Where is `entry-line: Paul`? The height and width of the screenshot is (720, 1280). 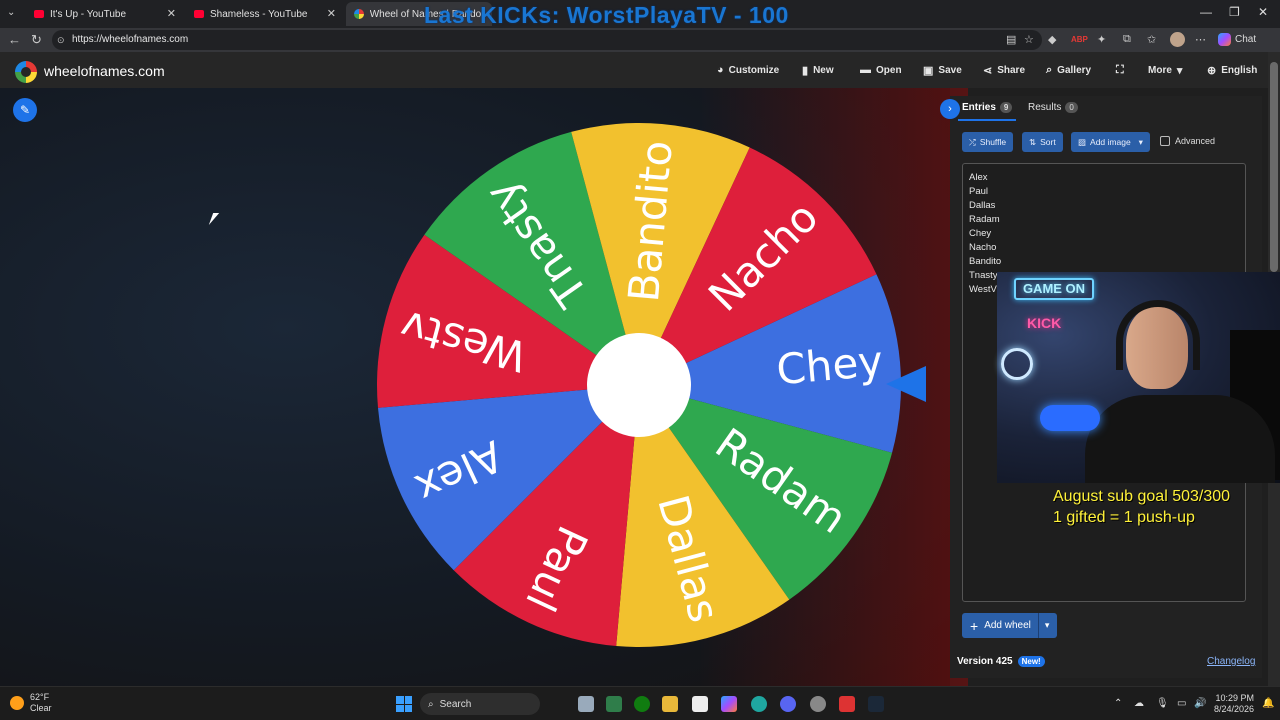 entry-line: Paul is located at coordinates (978, 191).